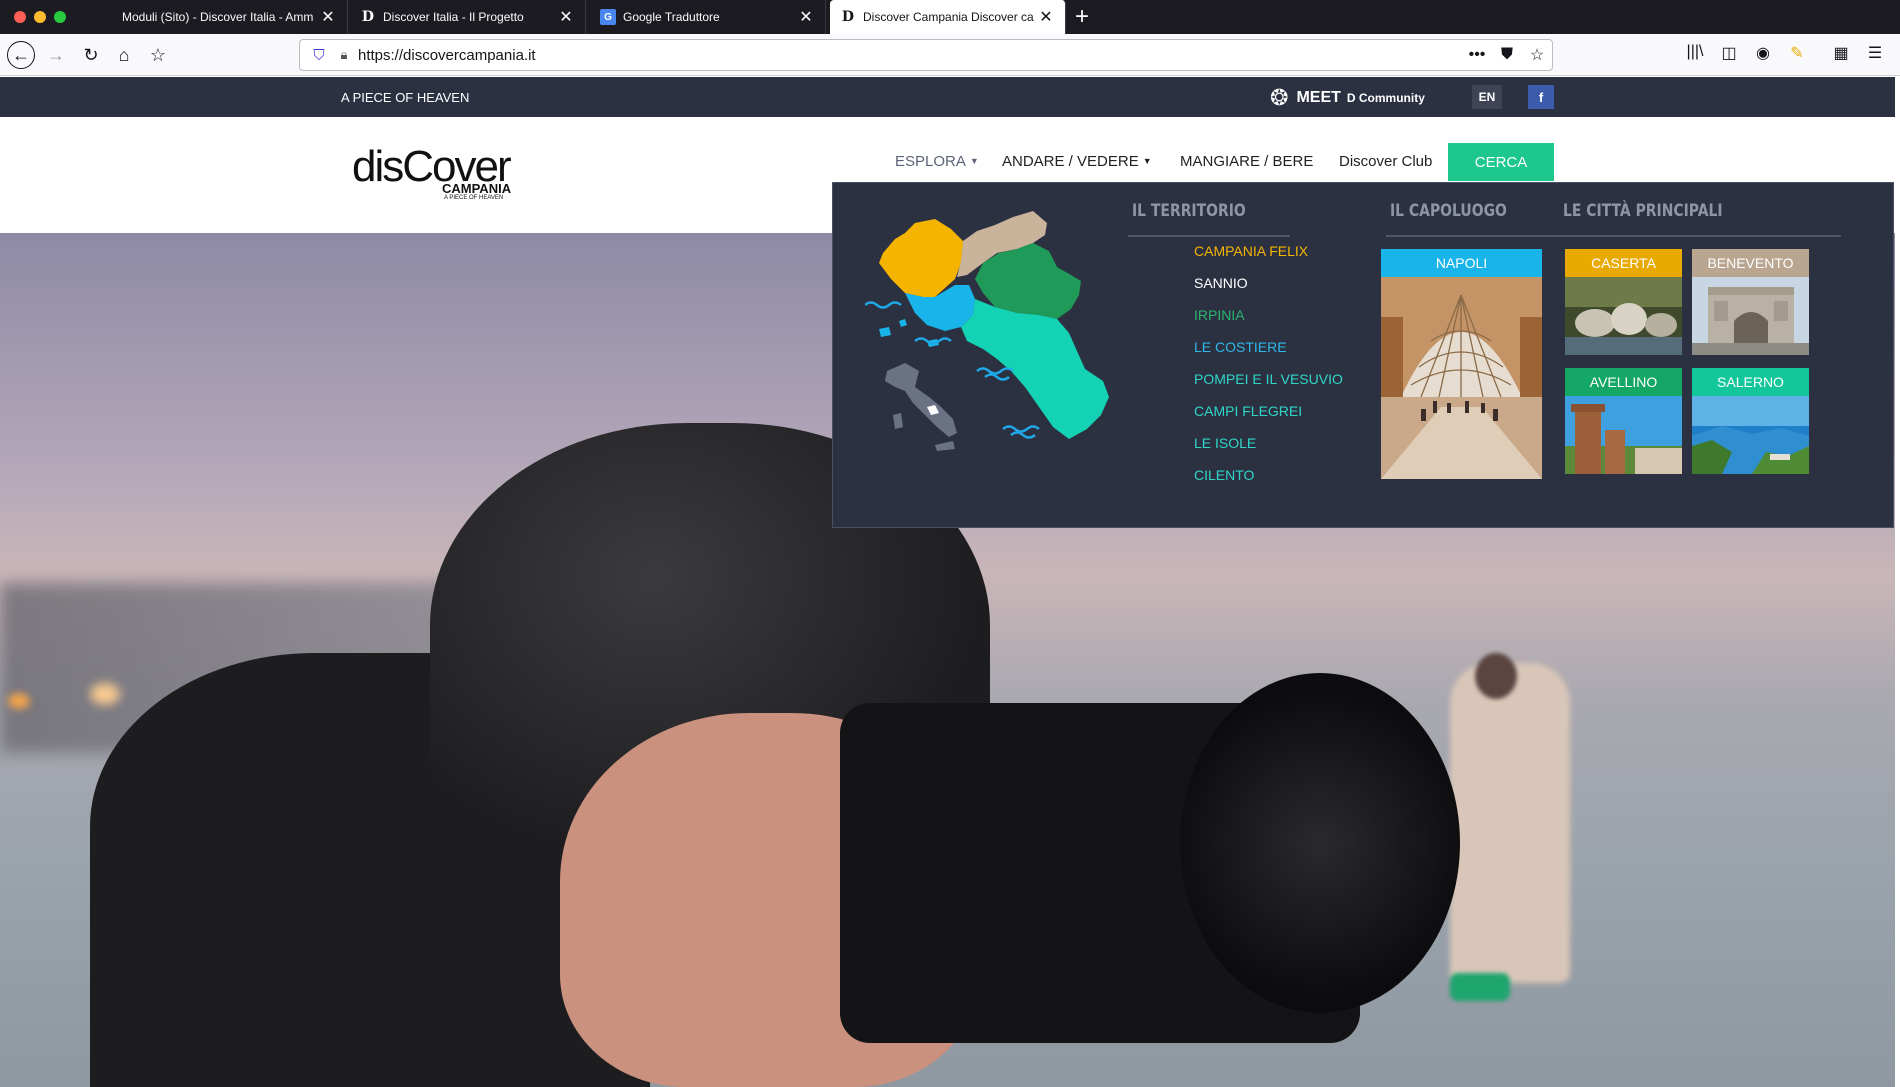  What do you see at coordinates (453, 17) in the screenshot?
I see `tab-title: Discover Italia - Il Progetto` at bounding box center [453, 17].